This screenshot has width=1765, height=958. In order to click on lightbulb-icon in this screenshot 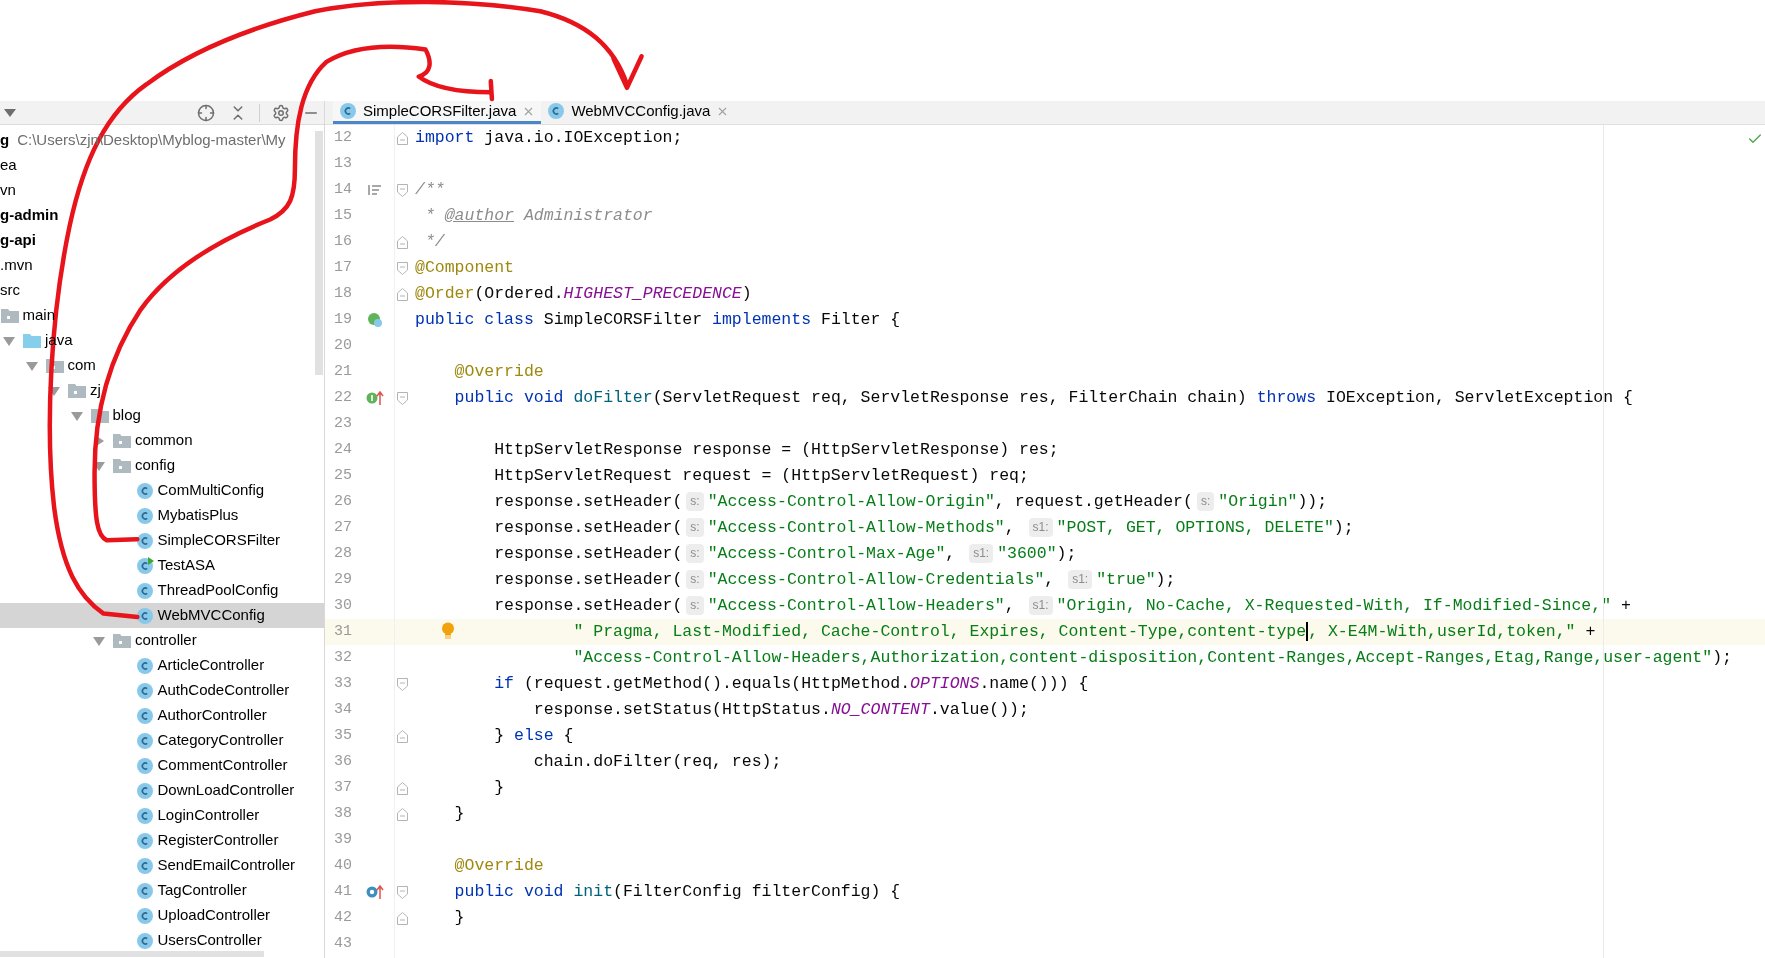, I will do `click(448, 631)`.